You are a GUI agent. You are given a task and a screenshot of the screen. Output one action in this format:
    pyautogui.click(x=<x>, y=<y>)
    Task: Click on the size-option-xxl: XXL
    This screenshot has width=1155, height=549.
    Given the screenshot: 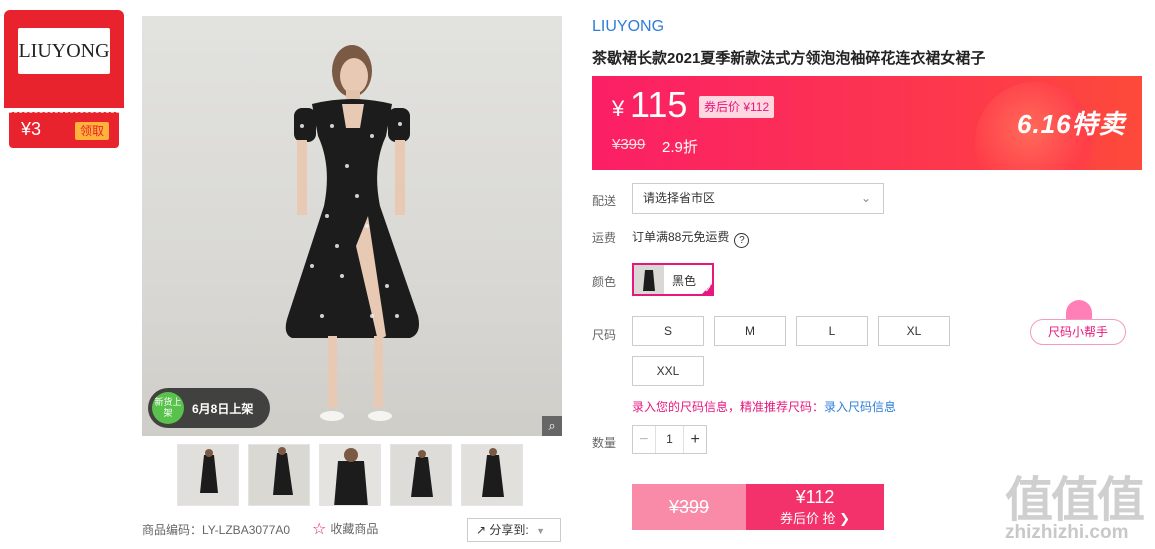 What is the action you would take?
    pyautogui.click(x=668, y=371)
    